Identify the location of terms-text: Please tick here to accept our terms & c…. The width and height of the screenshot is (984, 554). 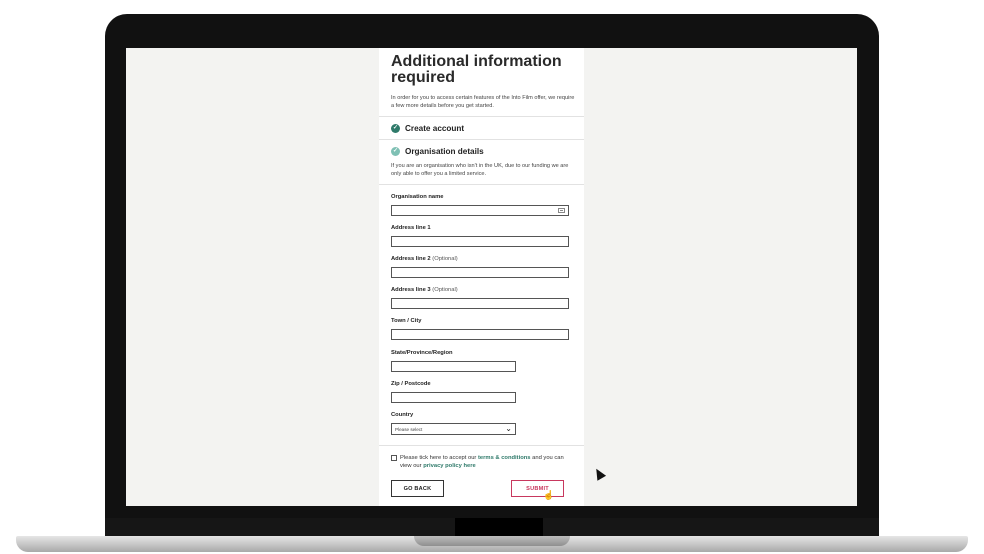
(488, 462).